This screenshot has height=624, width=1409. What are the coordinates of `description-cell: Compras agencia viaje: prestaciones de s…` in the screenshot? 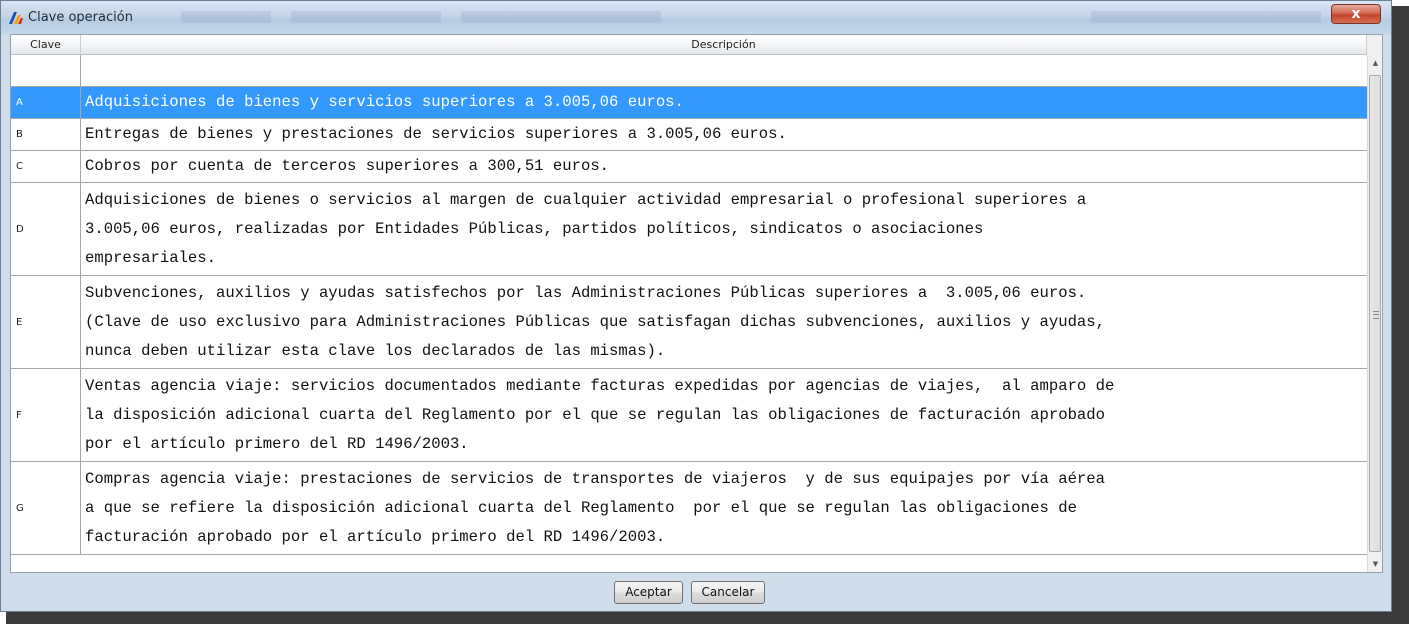 It's located at (724, 508).